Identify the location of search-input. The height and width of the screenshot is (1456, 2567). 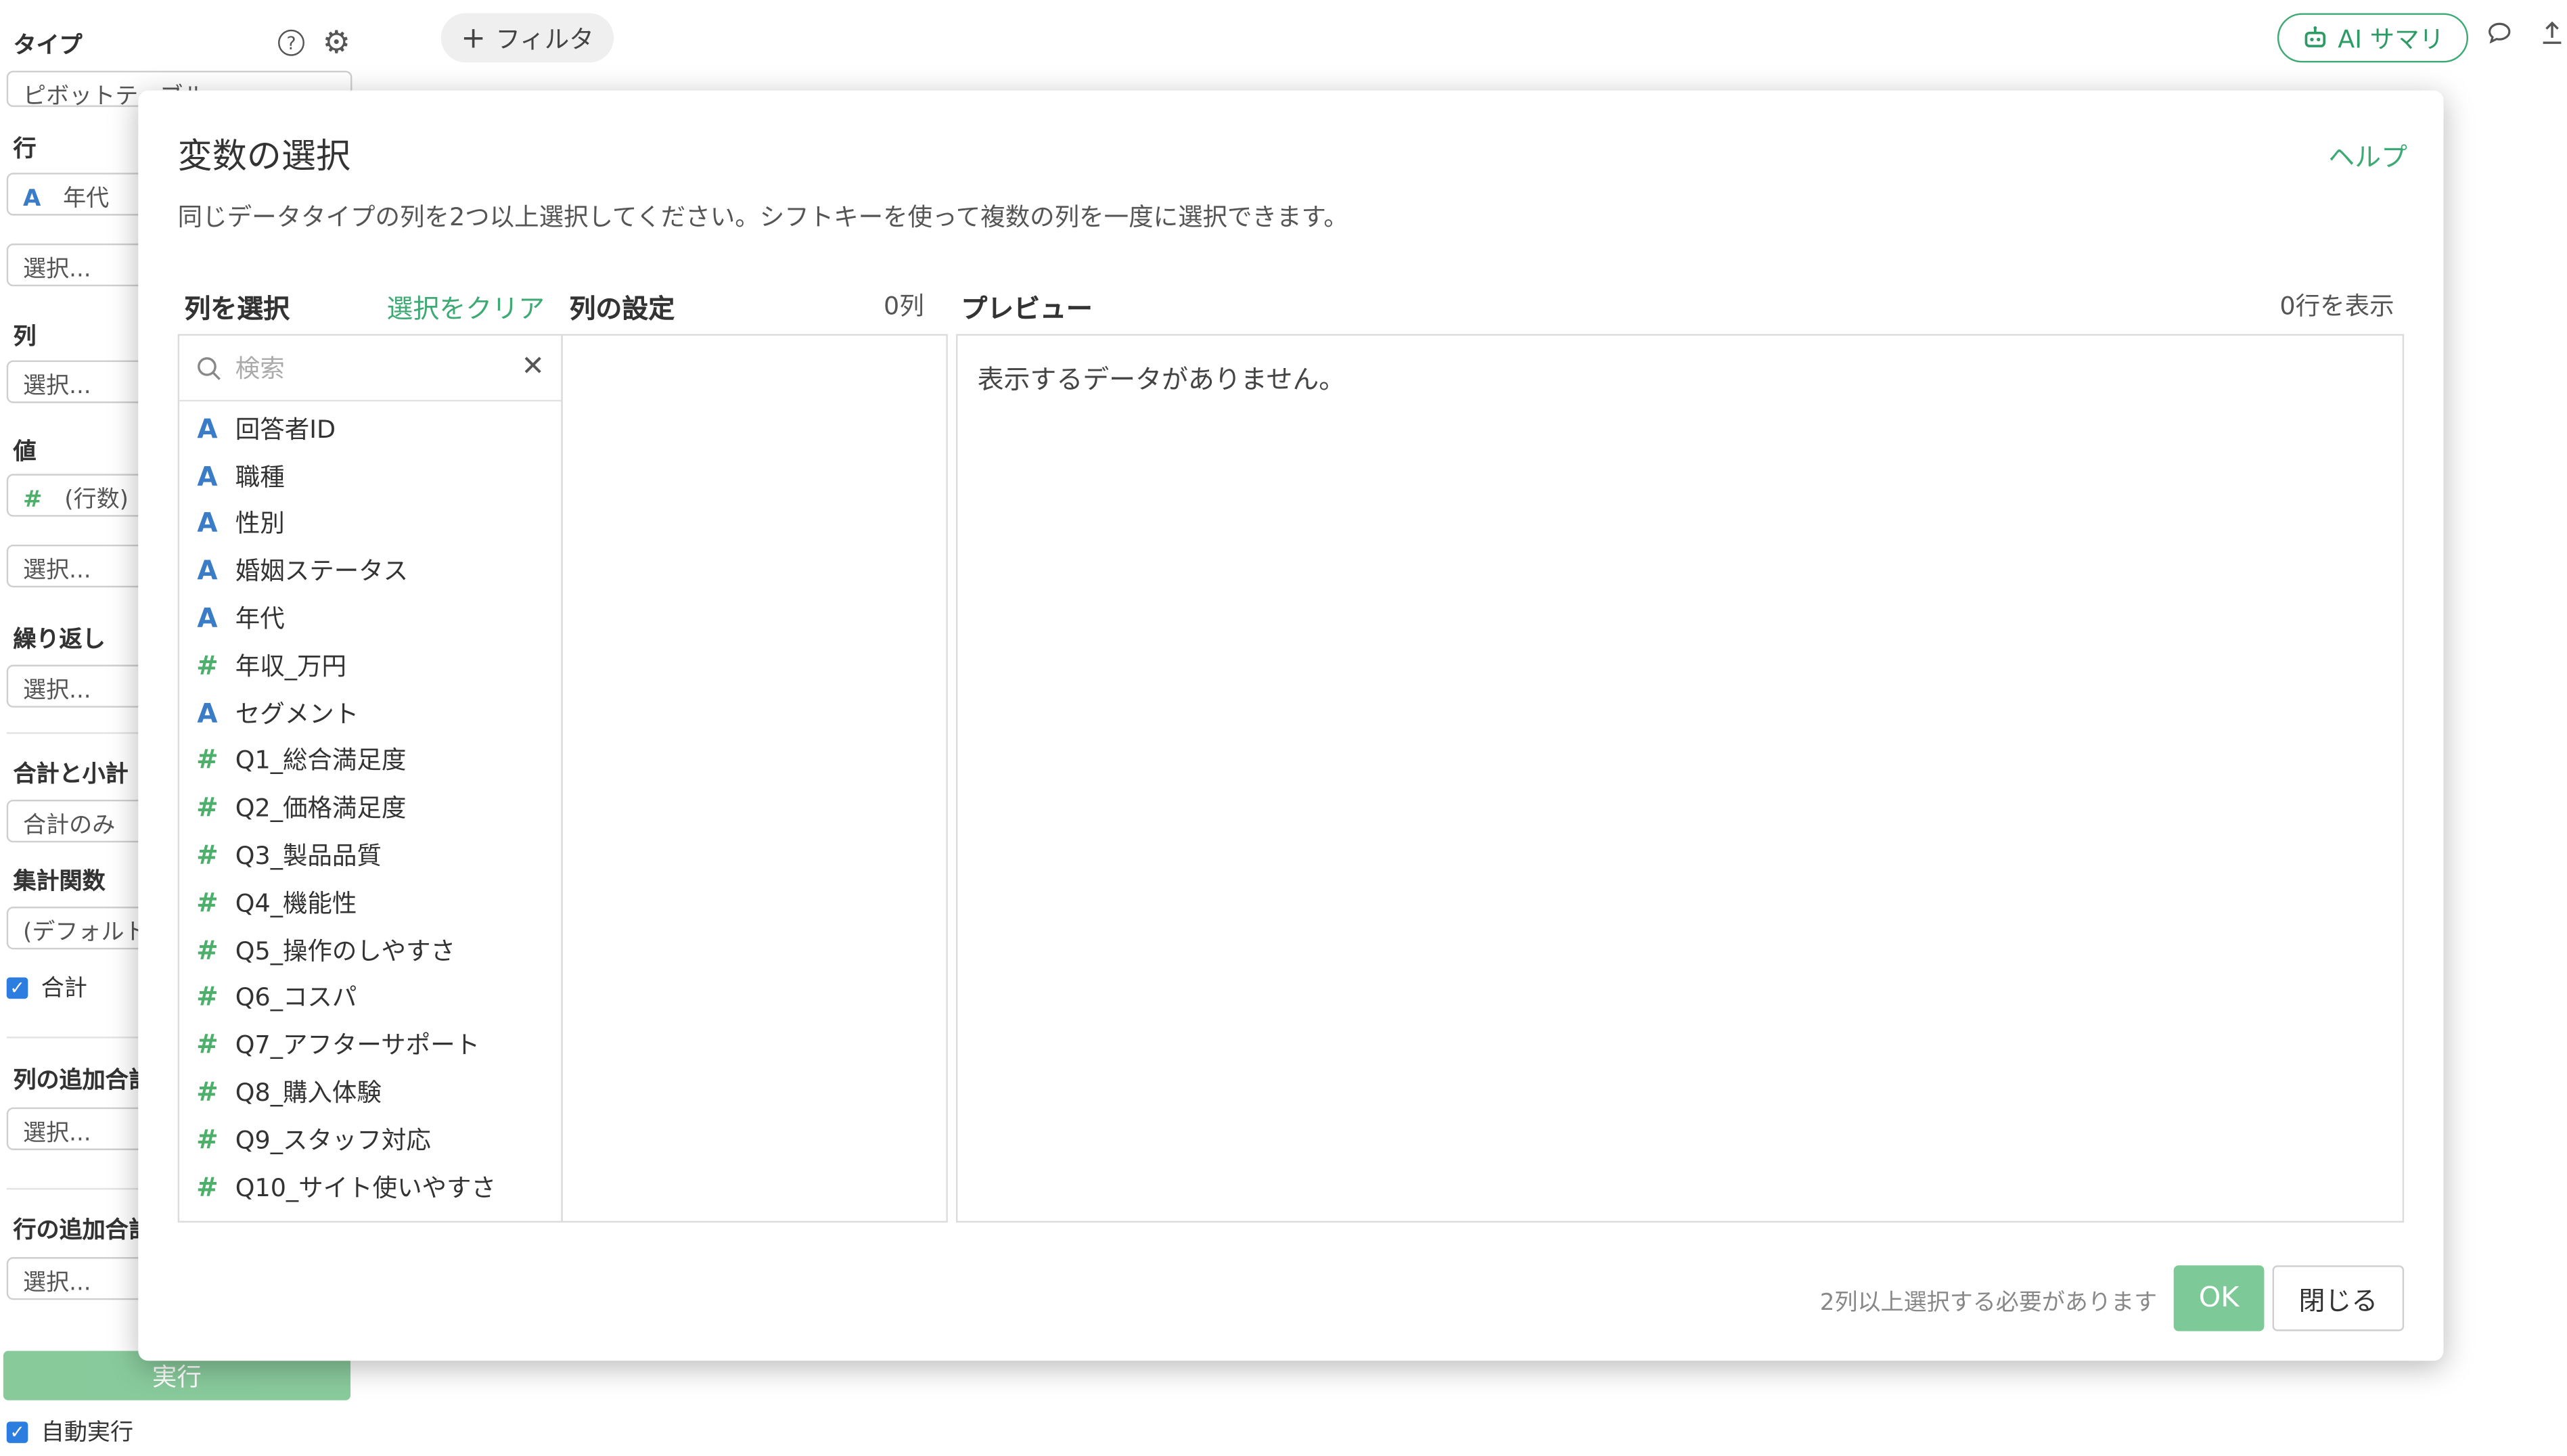
(358, 367).